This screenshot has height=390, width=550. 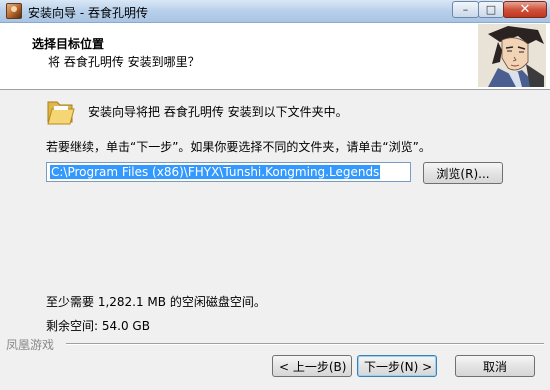 I want to click on window-title: 安装向导 - 吞食孔明传, so click(x=88, y=13).